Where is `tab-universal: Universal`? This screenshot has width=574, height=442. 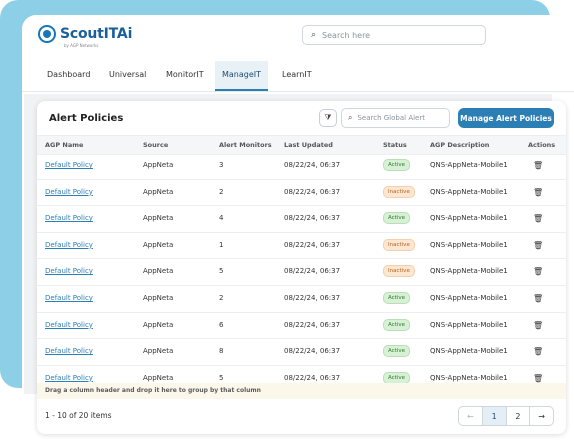
tab-universal: Universal is located at coordinates (127, 75).